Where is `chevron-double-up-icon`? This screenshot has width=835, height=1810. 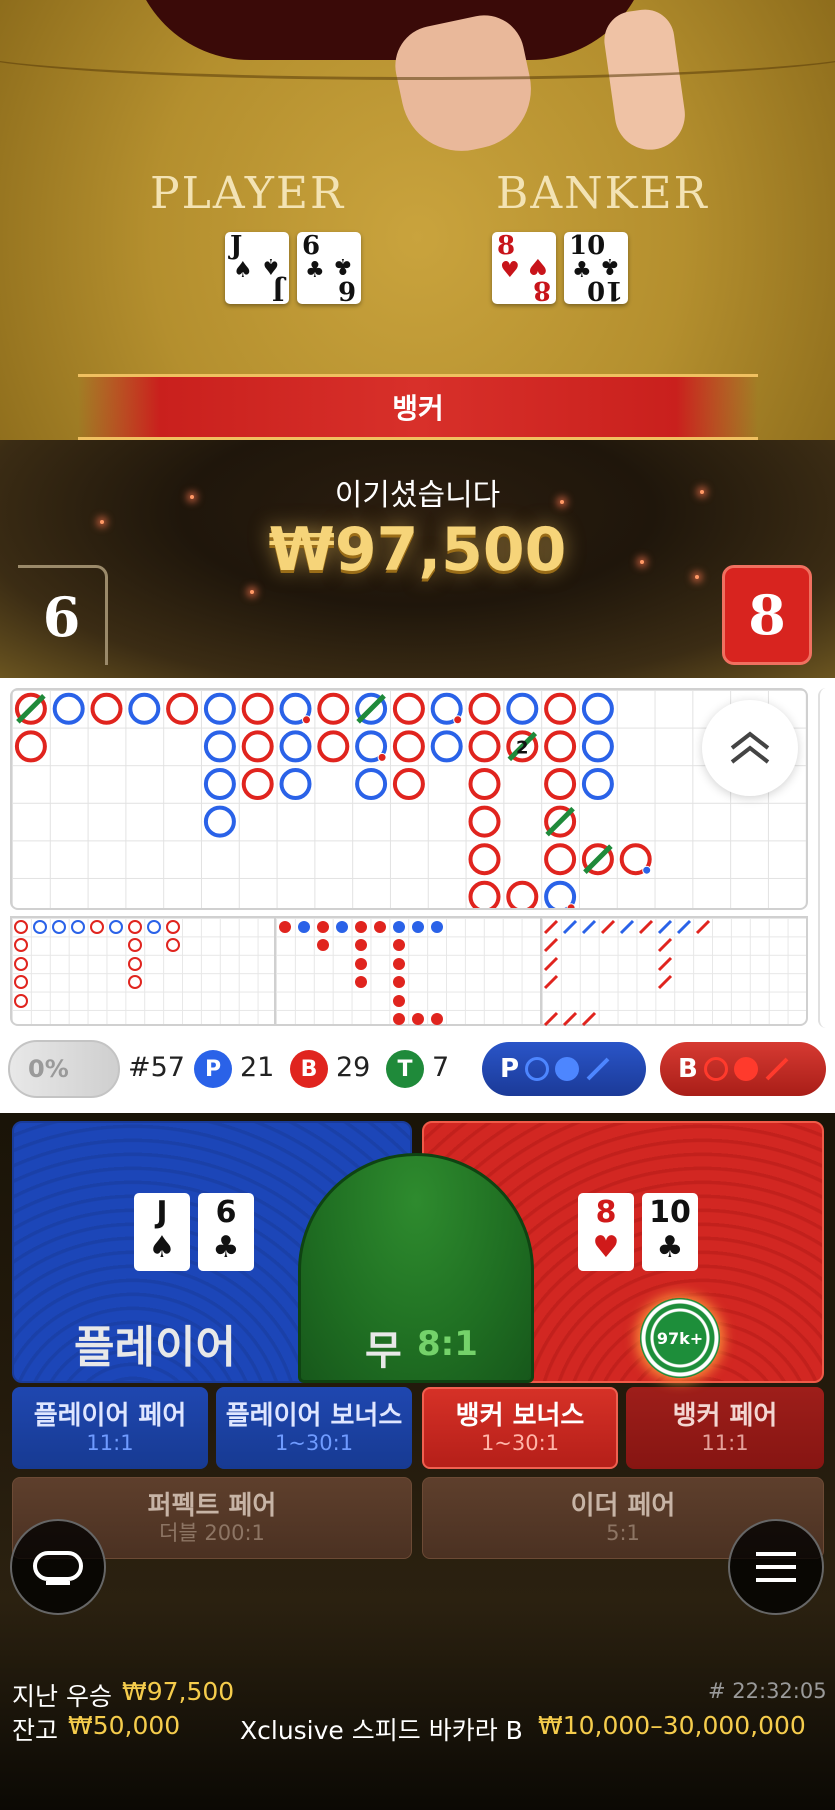
chevron-double-up-icon is located at coordinates (750, 747).